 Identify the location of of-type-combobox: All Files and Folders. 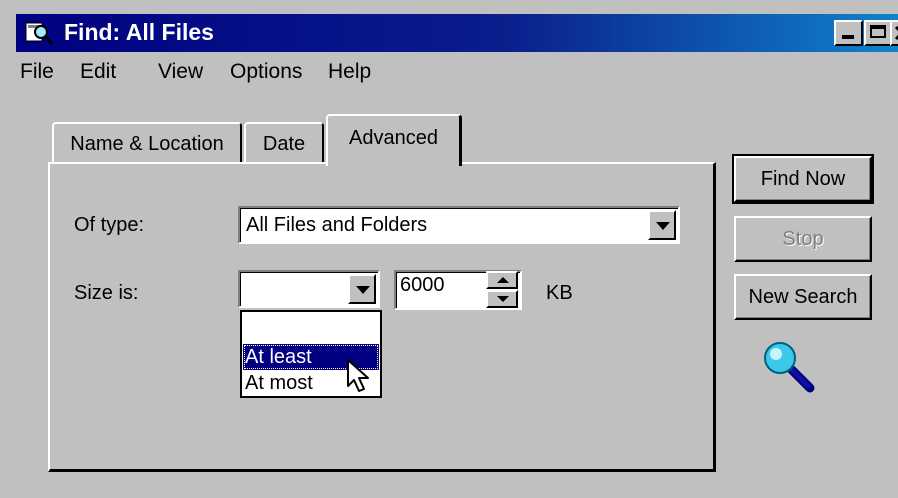
(459, 225).